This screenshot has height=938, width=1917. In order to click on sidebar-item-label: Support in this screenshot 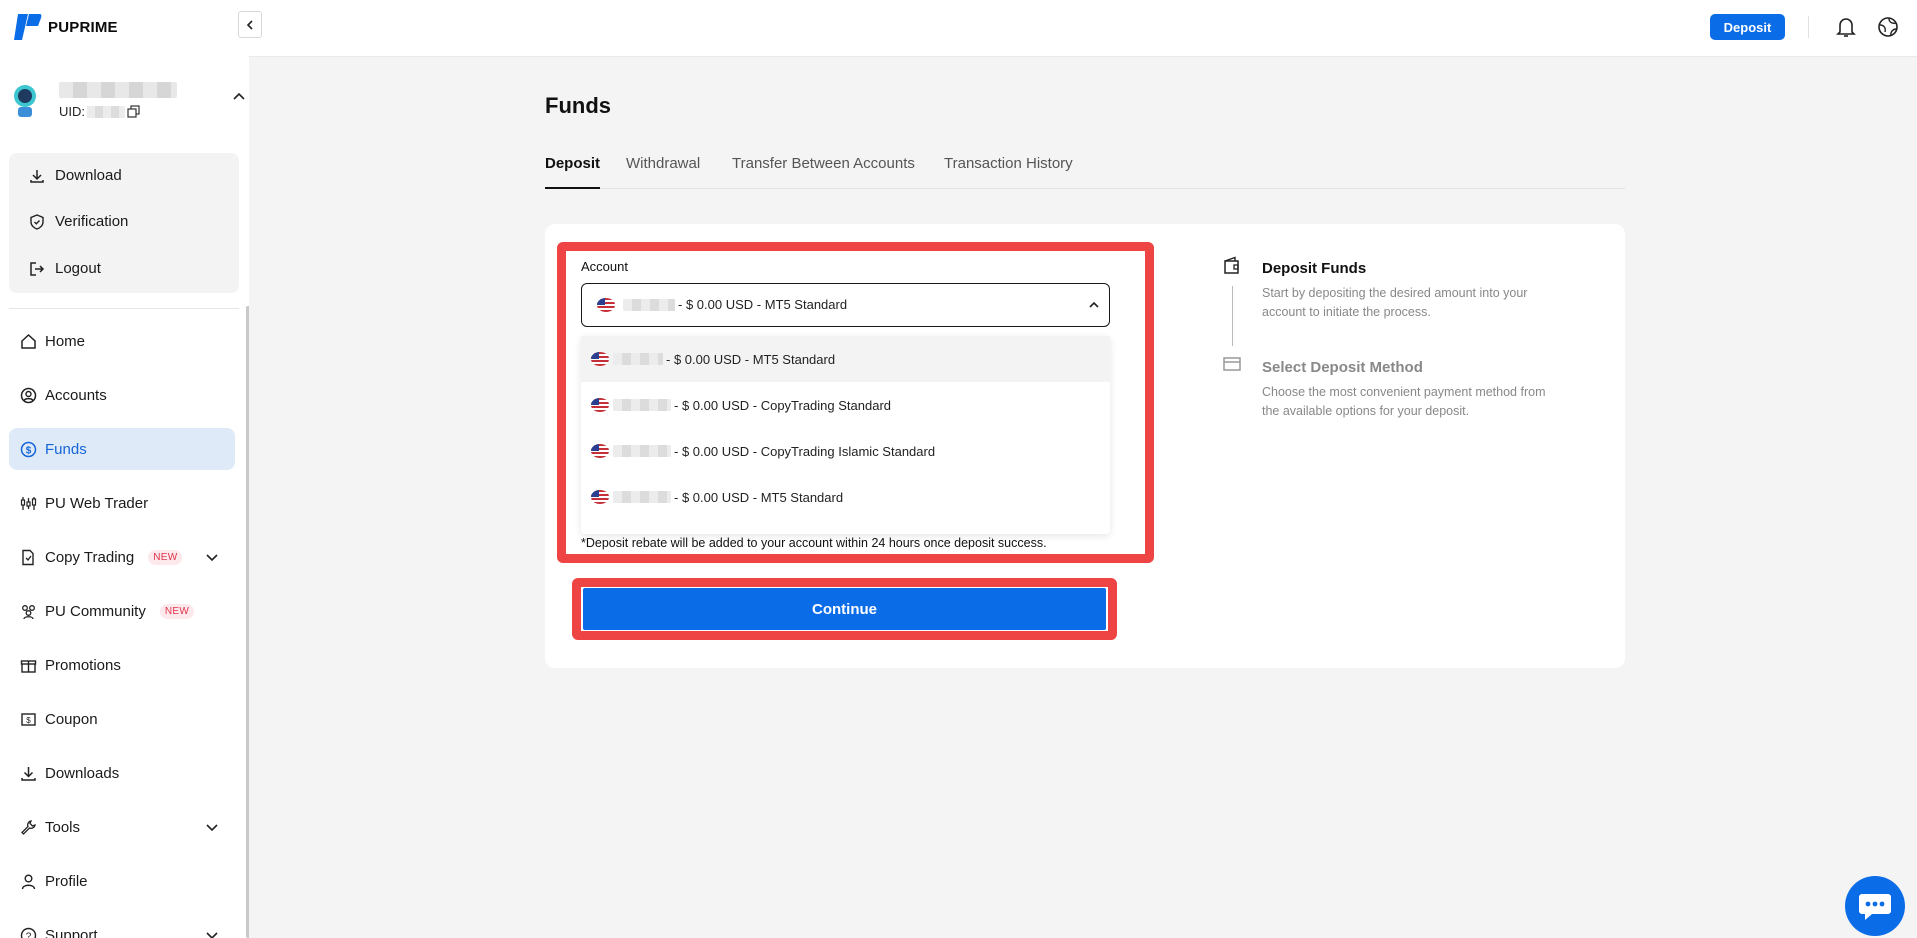, I will do `click(71, 932)`.